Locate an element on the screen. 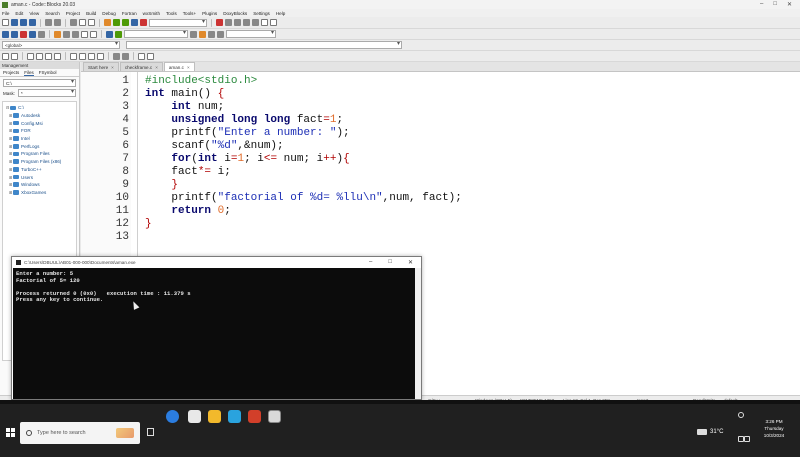 This screenshot has height=457, width=800. code-line: printf("Enter a number: "); is located at coordinates (247, 133).